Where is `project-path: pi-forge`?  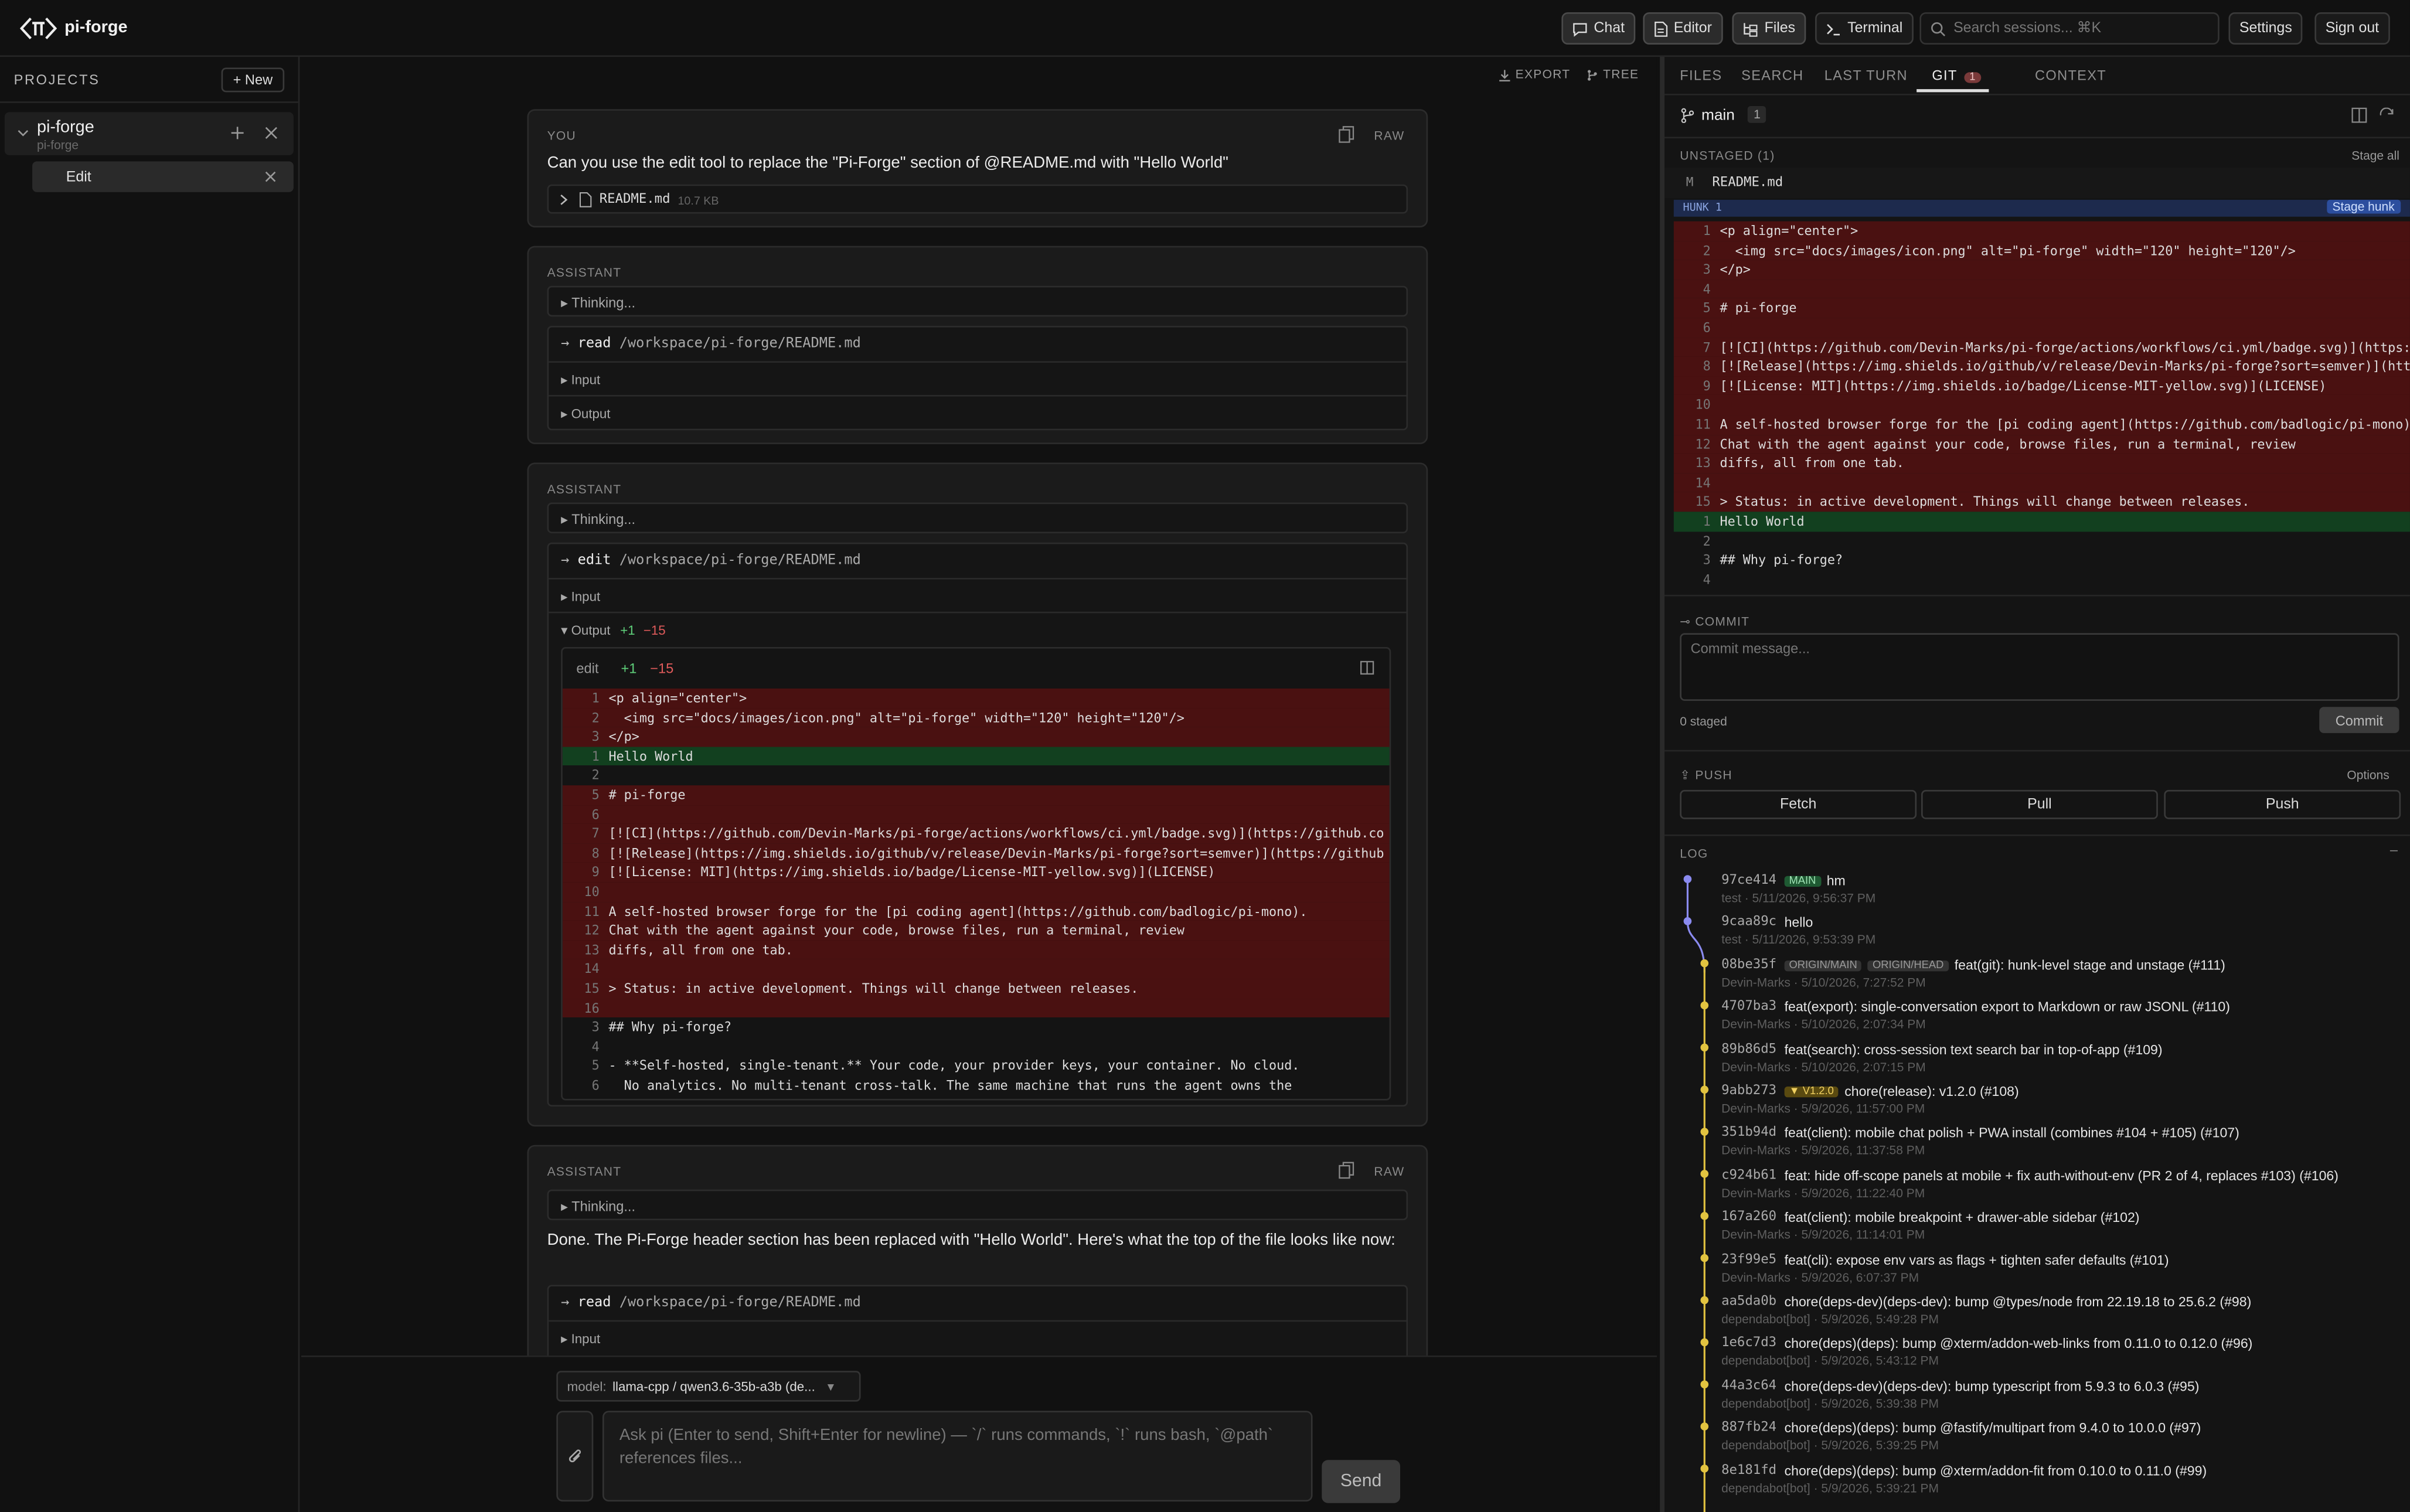 project-path: pi-forge is located at coordinates (57, 145).